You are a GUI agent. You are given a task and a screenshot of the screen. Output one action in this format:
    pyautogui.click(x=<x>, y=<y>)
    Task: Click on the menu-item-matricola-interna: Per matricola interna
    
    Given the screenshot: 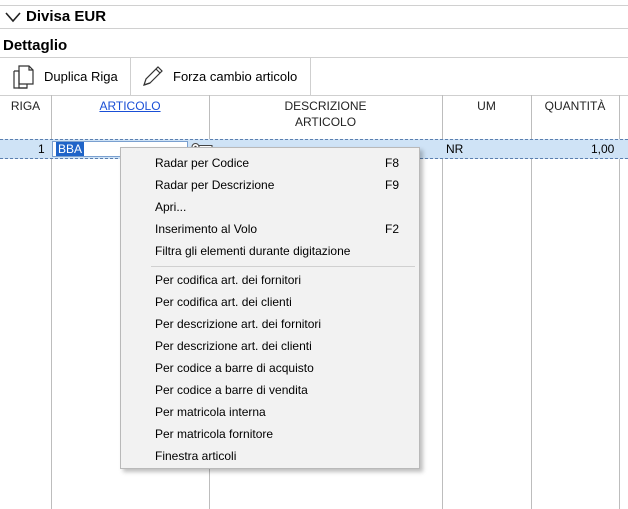 What is the action you would take?
    pyautogui.click(x=270, y=412)
    